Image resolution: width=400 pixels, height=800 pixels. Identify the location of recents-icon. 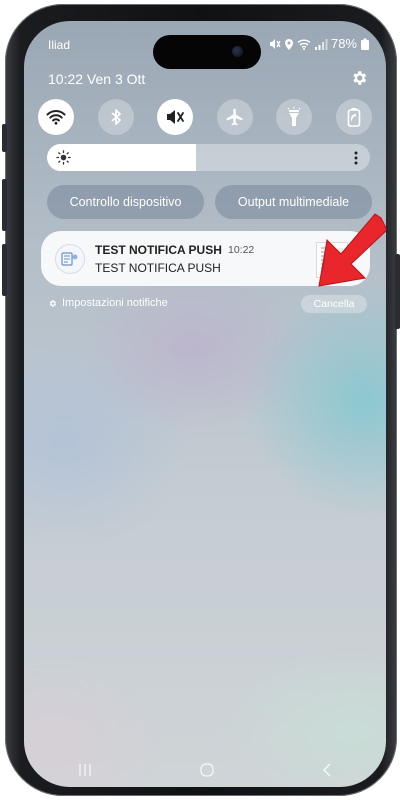
(85, 770).